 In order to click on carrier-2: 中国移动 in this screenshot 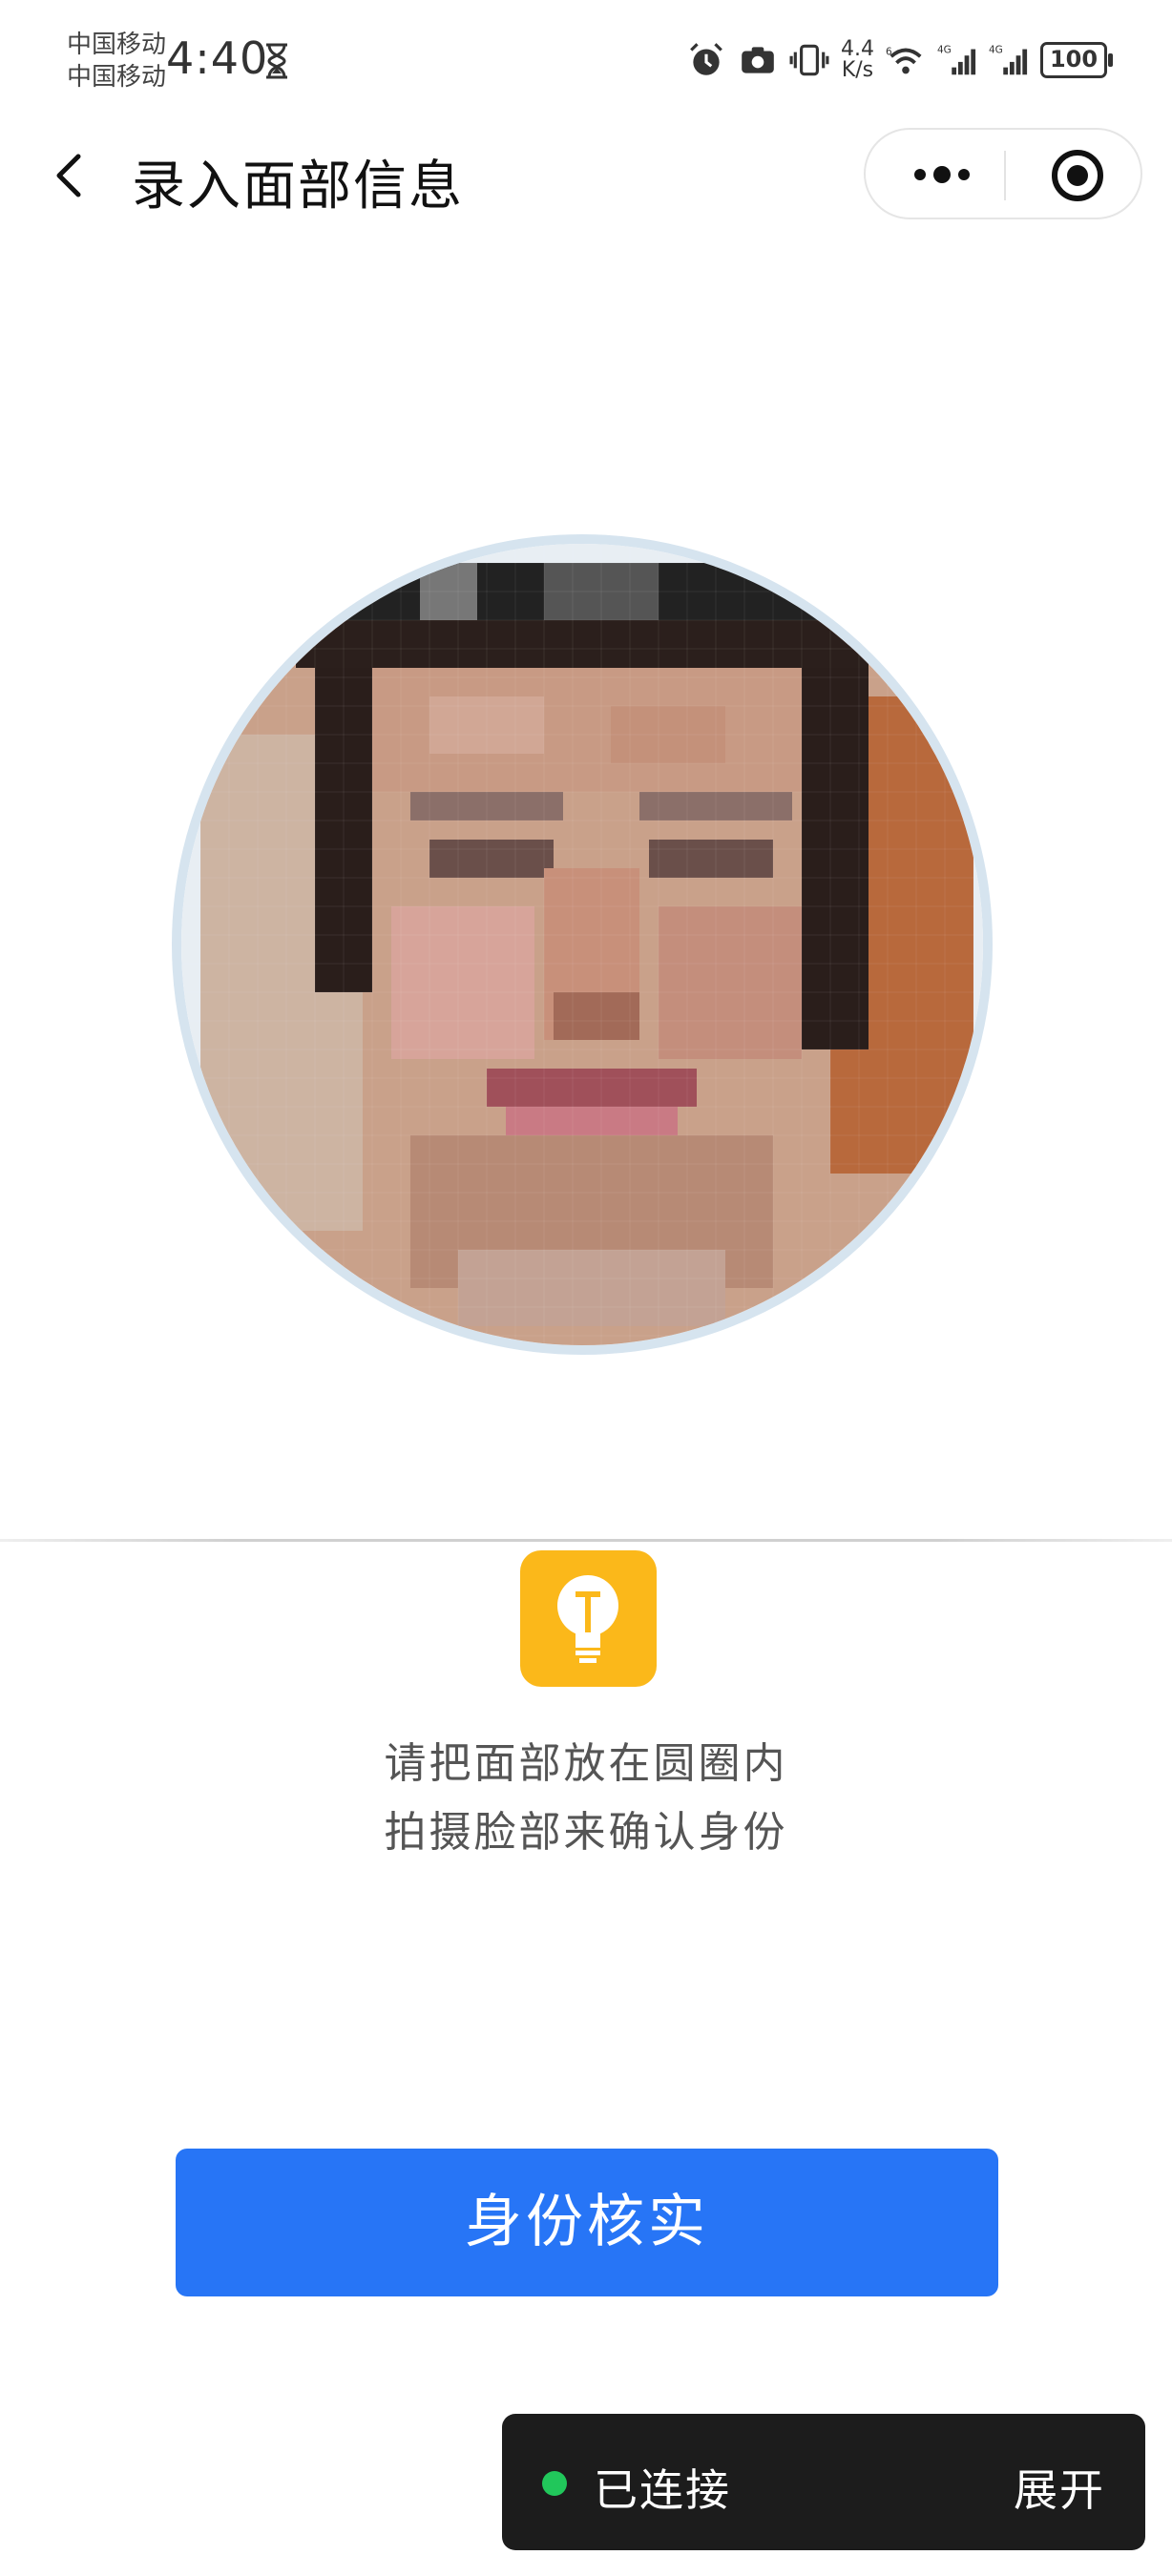, I will do `click(117, 77)`.